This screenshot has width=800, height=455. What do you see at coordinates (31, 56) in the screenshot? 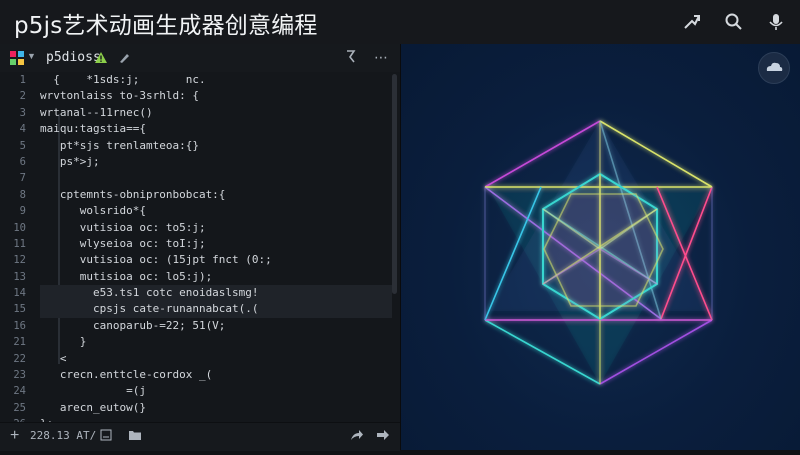
I see `chevron-down-icon: ▼` at bounding box center [31, 56].